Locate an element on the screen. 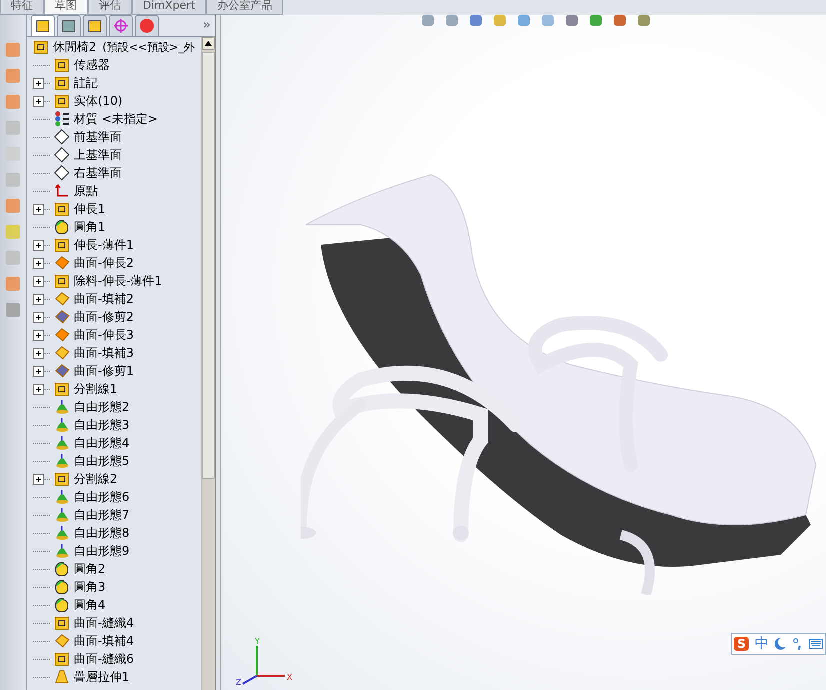 The width and height of the screenshot is (826, 690). tree-item: 曲面-填補4 is located at coordinates (104, 641).